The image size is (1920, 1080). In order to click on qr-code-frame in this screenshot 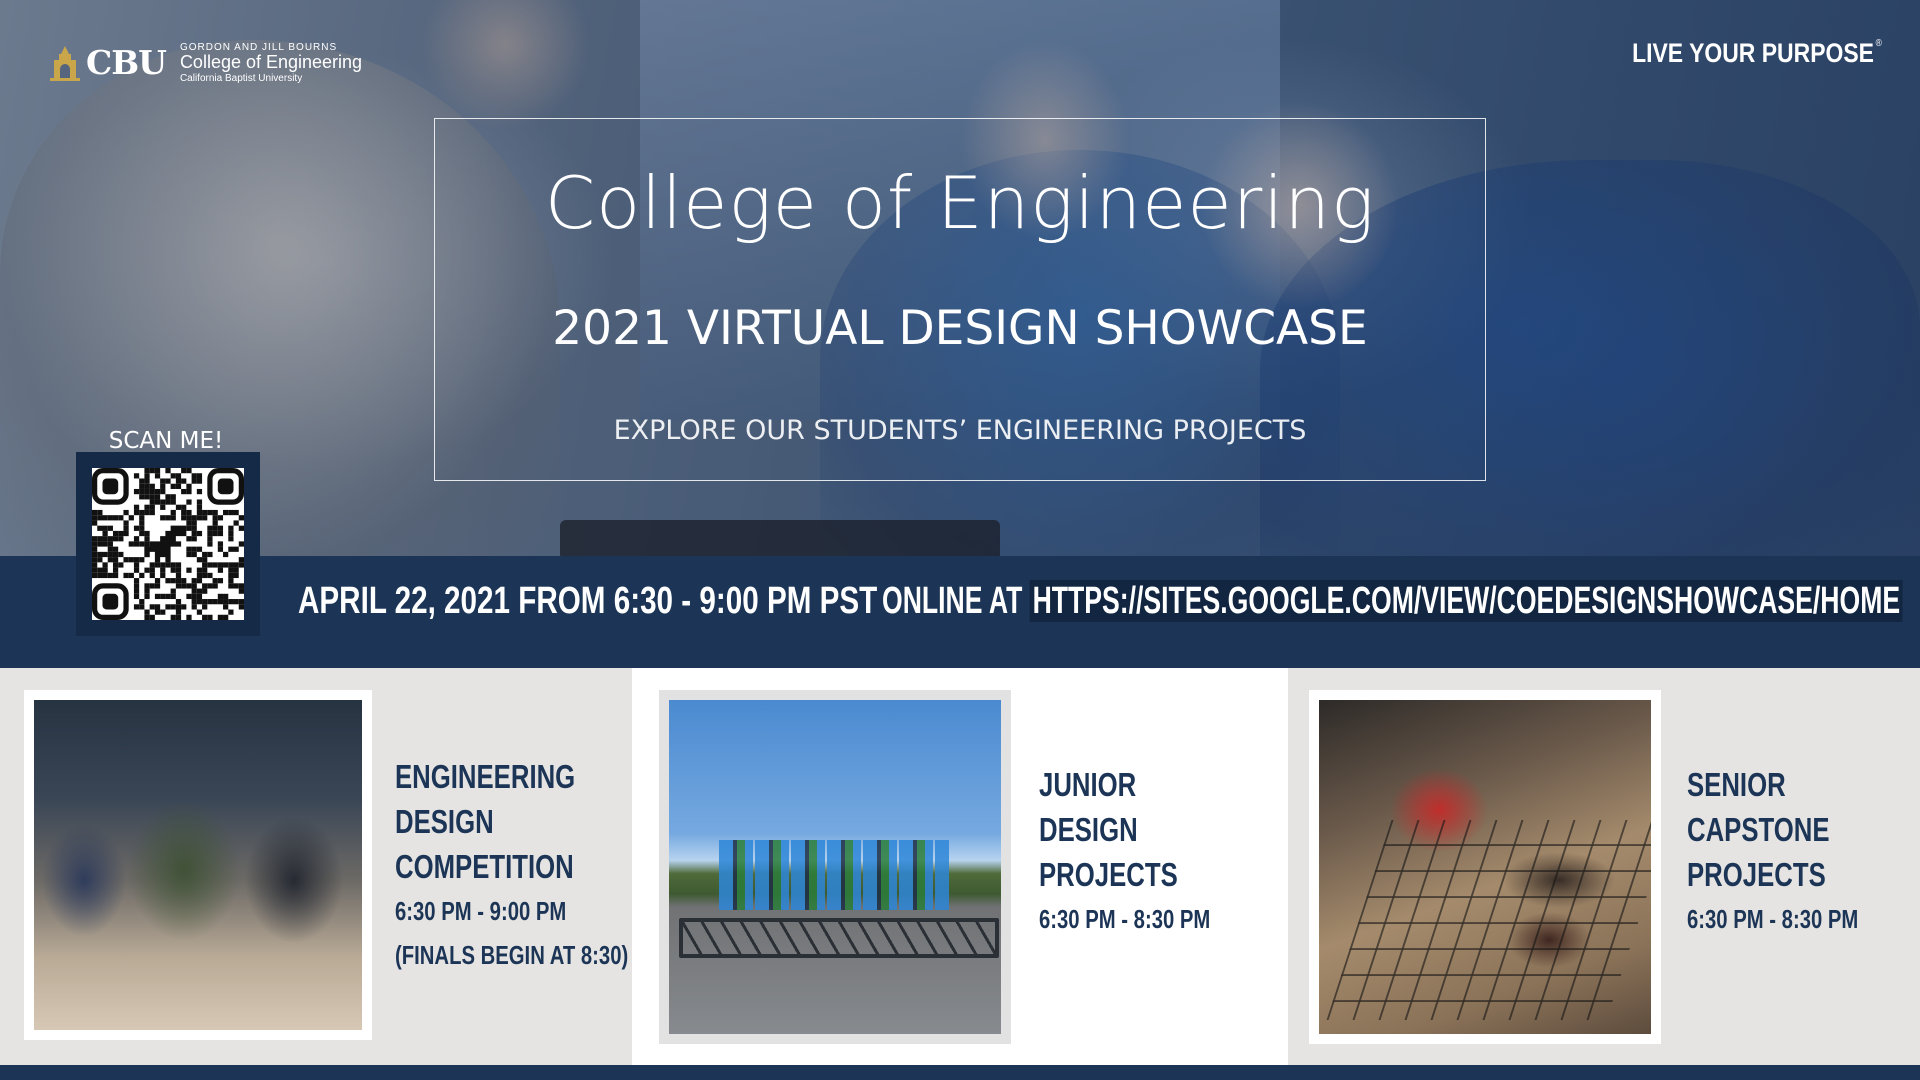, I will do `click(168, 544)`.